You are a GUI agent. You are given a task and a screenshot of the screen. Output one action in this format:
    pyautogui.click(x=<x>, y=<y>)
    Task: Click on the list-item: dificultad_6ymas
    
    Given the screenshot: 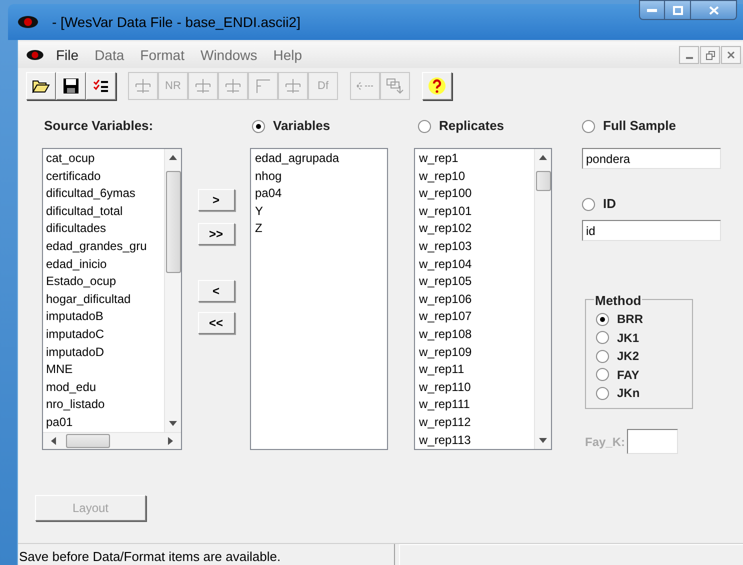 What is the action you would take?
    pyautogui.click(x=105, y=194)
    